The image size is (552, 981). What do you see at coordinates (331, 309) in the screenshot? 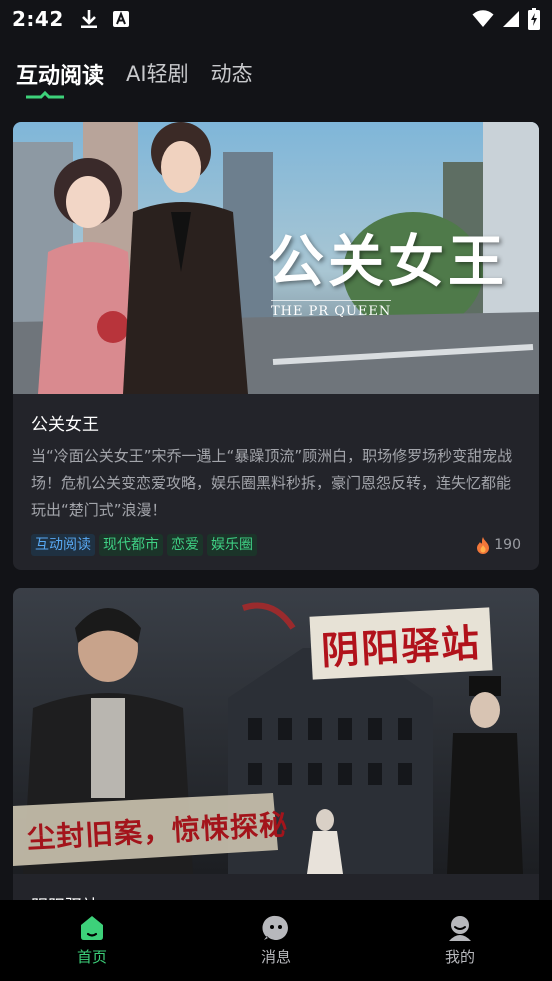
I see `cover-subtitle-text: THE PR QUEEN` at bounding box center [331, 309].